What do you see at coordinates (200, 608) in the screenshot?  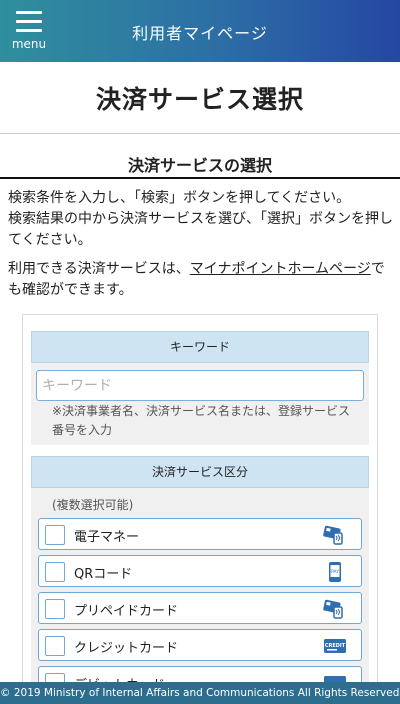 I see `option-prepaid-card: プリペイドカード` at bounding box center [200, 608].